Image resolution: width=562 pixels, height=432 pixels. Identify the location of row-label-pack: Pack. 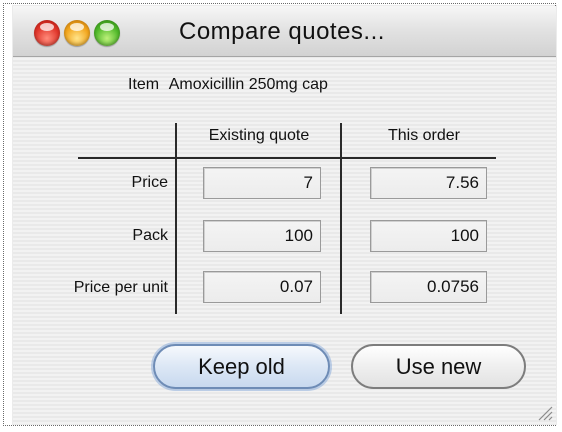
(150, 235).